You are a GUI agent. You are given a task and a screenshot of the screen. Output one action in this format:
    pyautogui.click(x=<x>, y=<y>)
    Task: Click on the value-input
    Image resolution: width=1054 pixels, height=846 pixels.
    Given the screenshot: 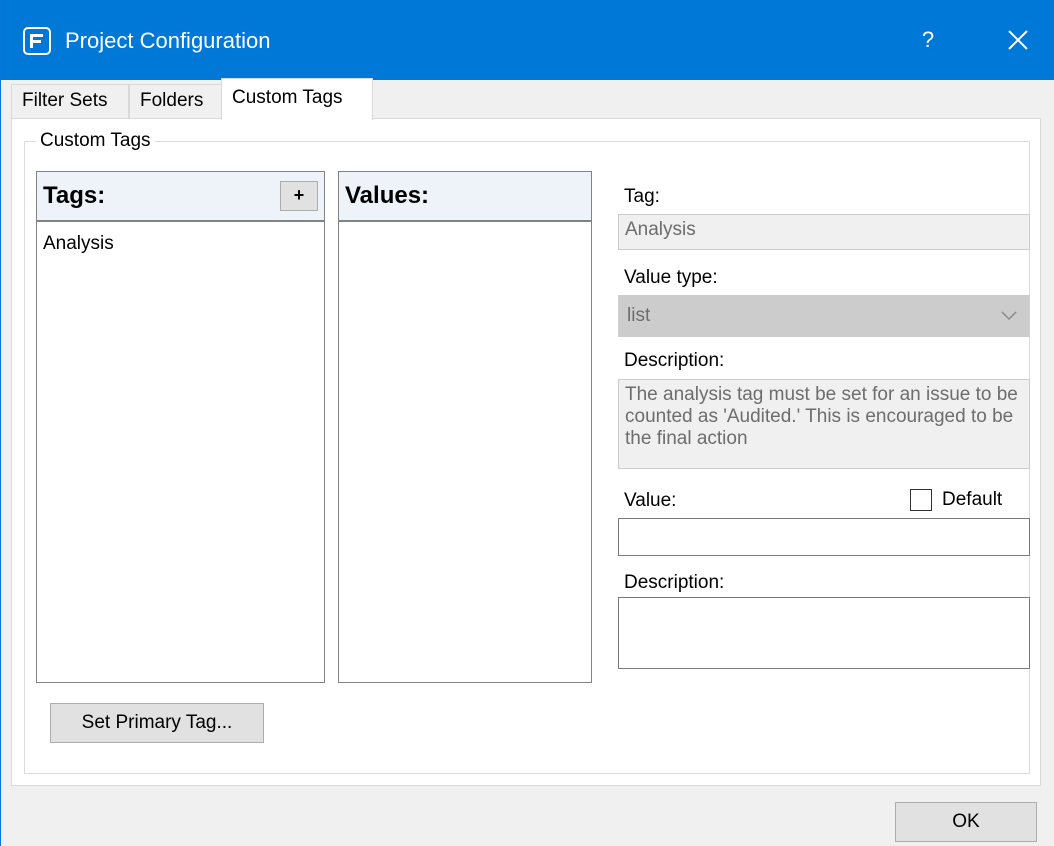 What is the action you would take?
    pyautogui.click(x=824, y=537)
    